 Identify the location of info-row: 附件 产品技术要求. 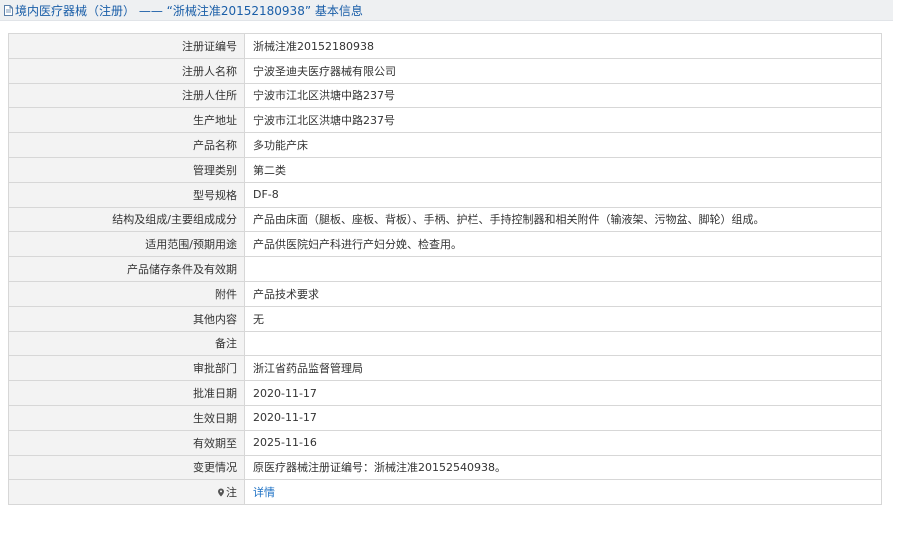
(445, 293).